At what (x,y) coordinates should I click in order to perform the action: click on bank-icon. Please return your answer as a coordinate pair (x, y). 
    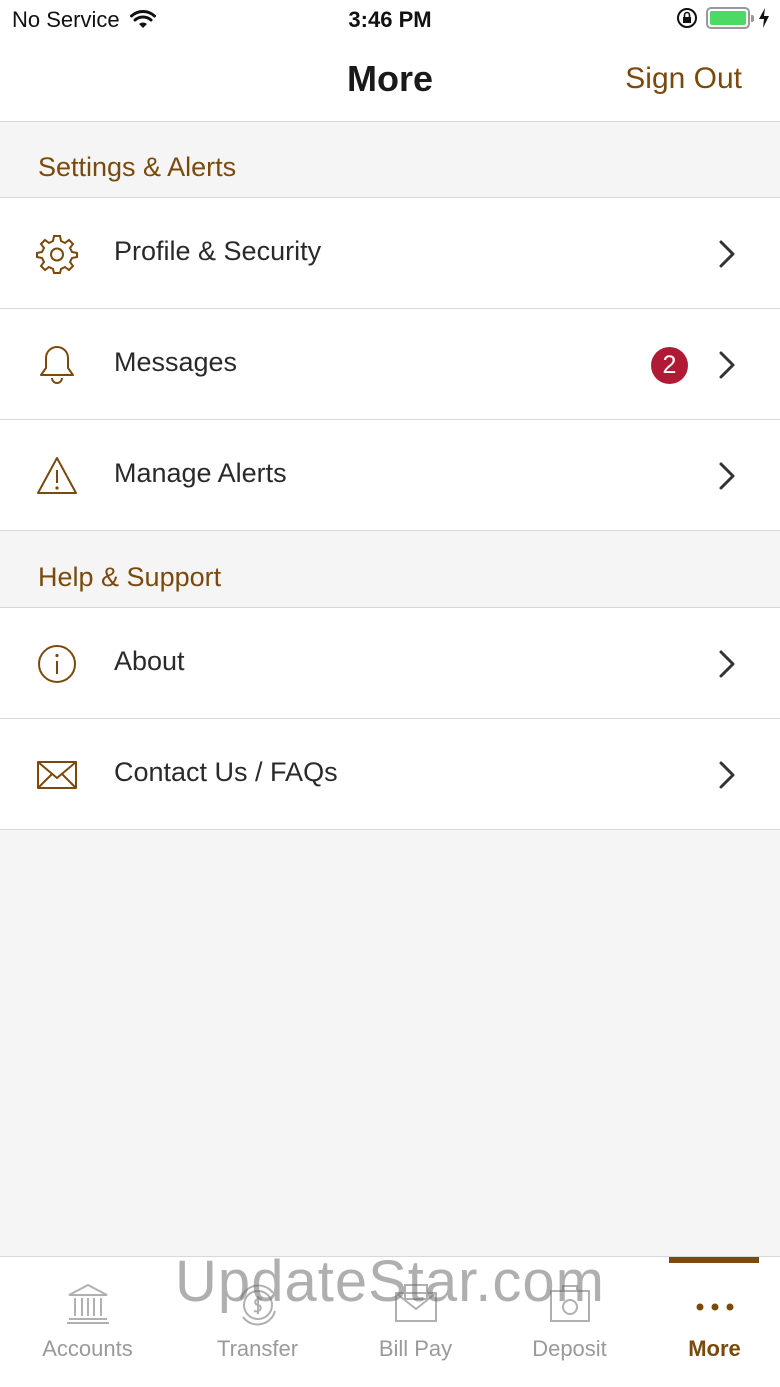
    Looking at the image, I should click on (87, 1303).